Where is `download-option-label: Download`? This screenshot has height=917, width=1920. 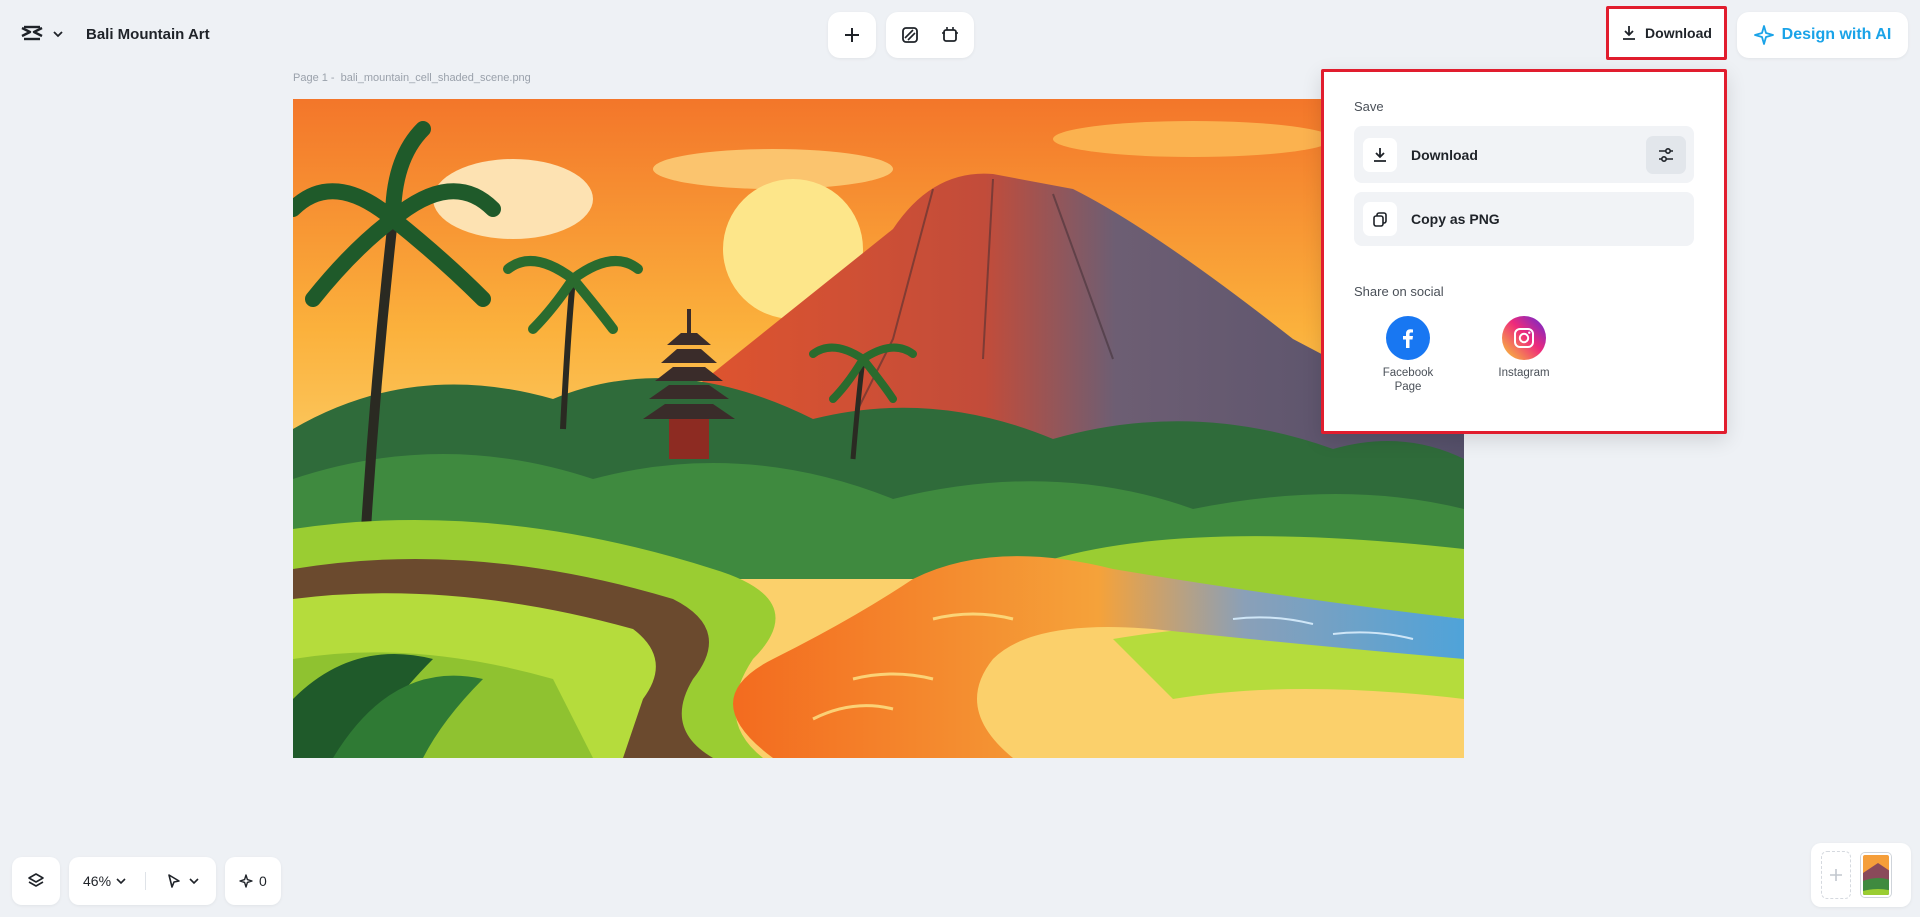 download-option-label: Download is located at coordinates (1444, 154).